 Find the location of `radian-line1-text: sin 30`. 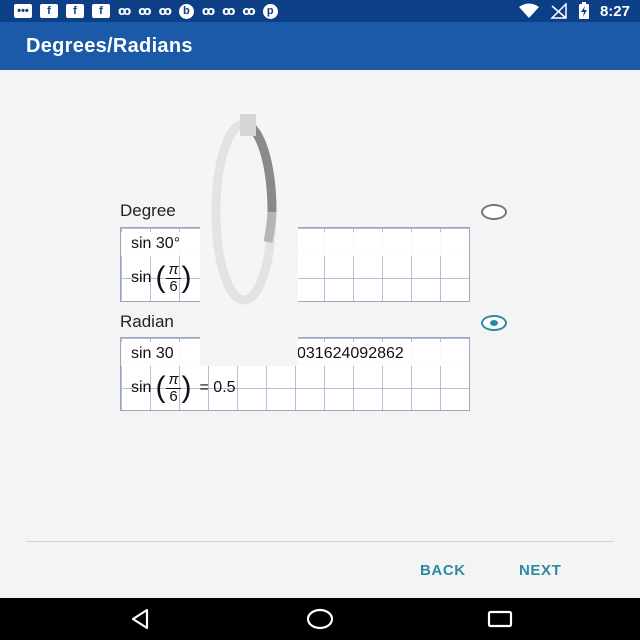

radian-line1-text: sin 30 is located at coordinates (152, 353).